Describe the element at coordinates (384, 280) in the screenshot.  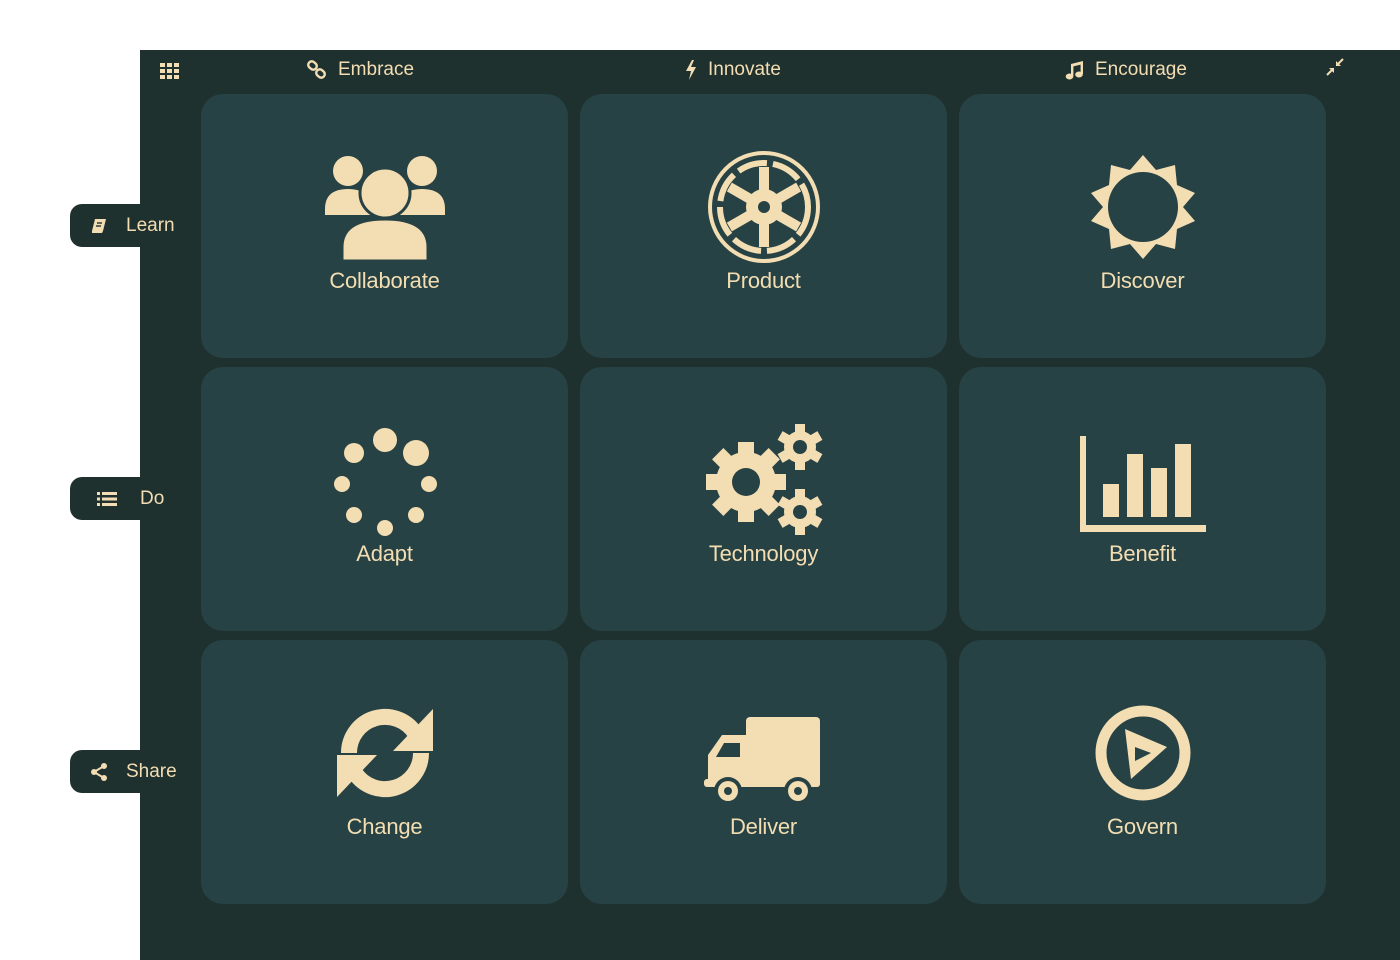
I see `tile-label: Collaborate` at that location.